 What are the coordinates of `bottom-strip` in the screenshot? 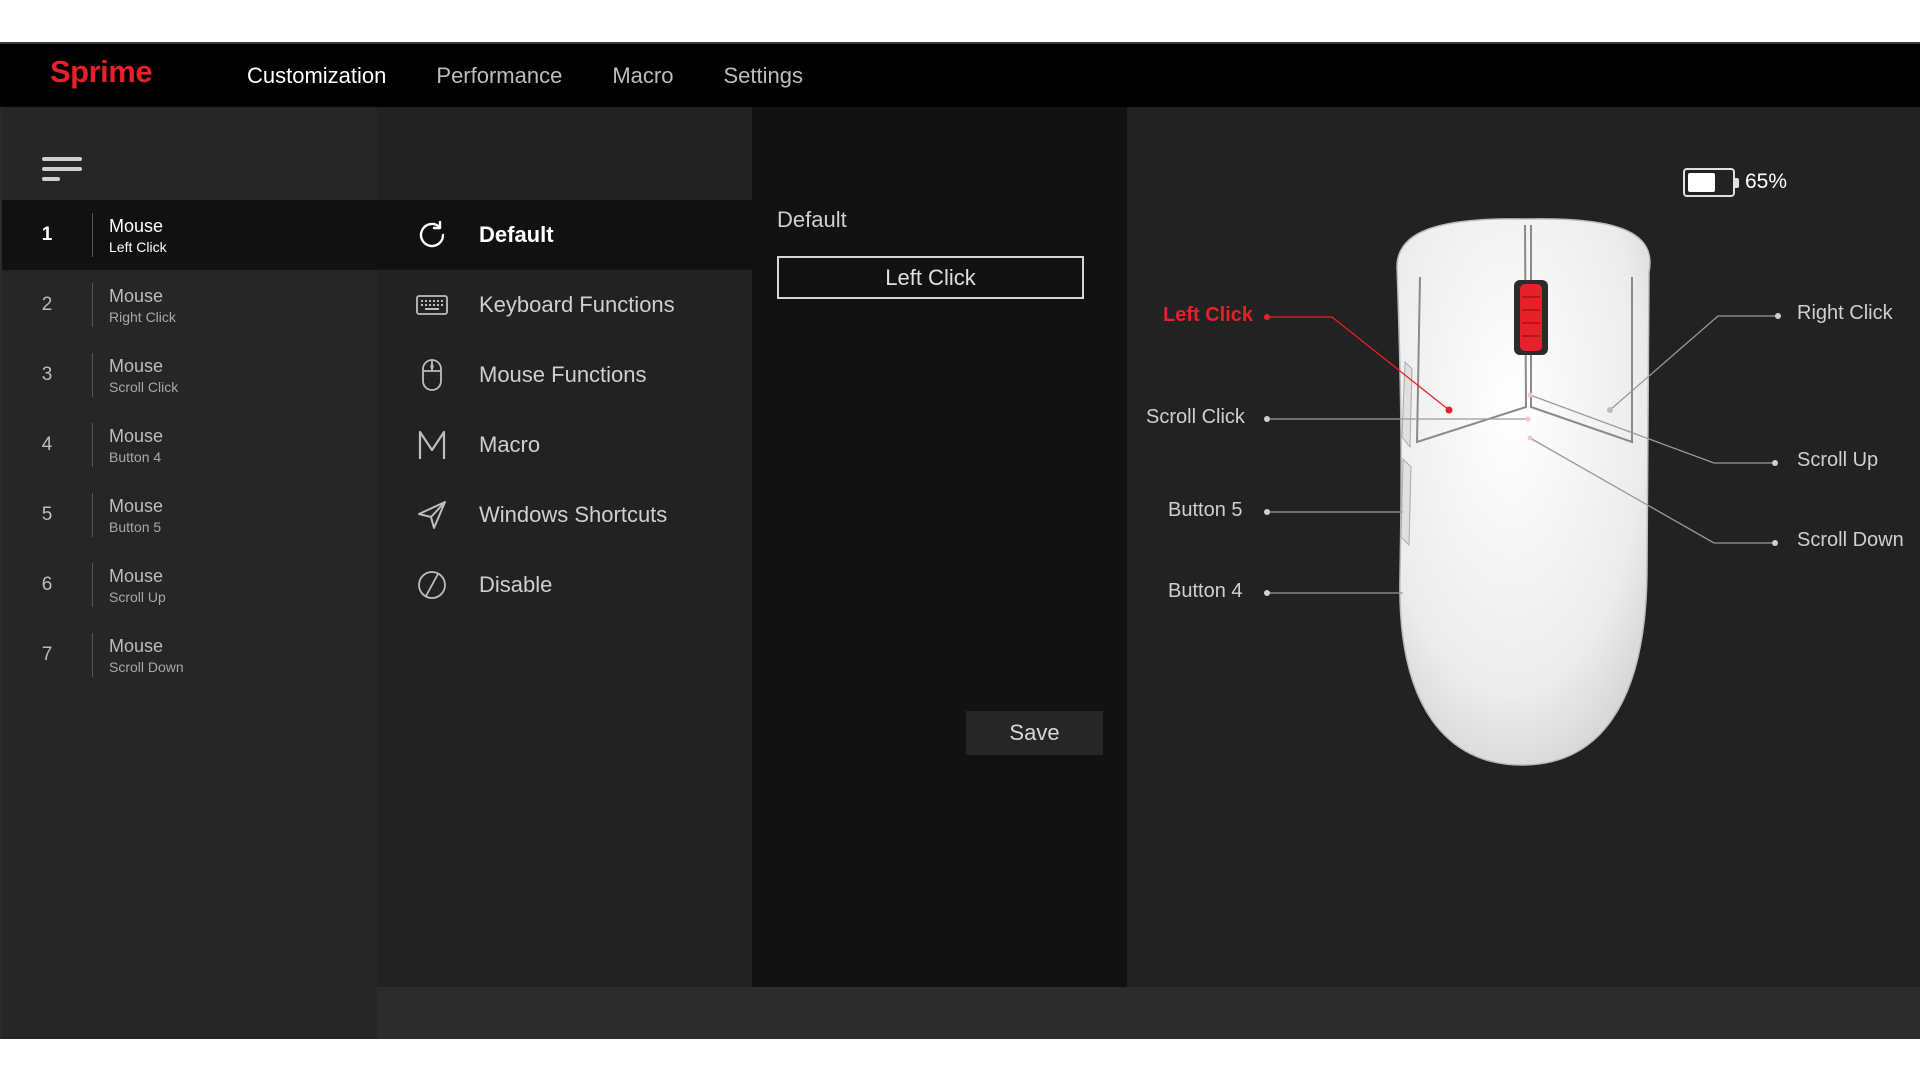 It's located at (1148, 1013).